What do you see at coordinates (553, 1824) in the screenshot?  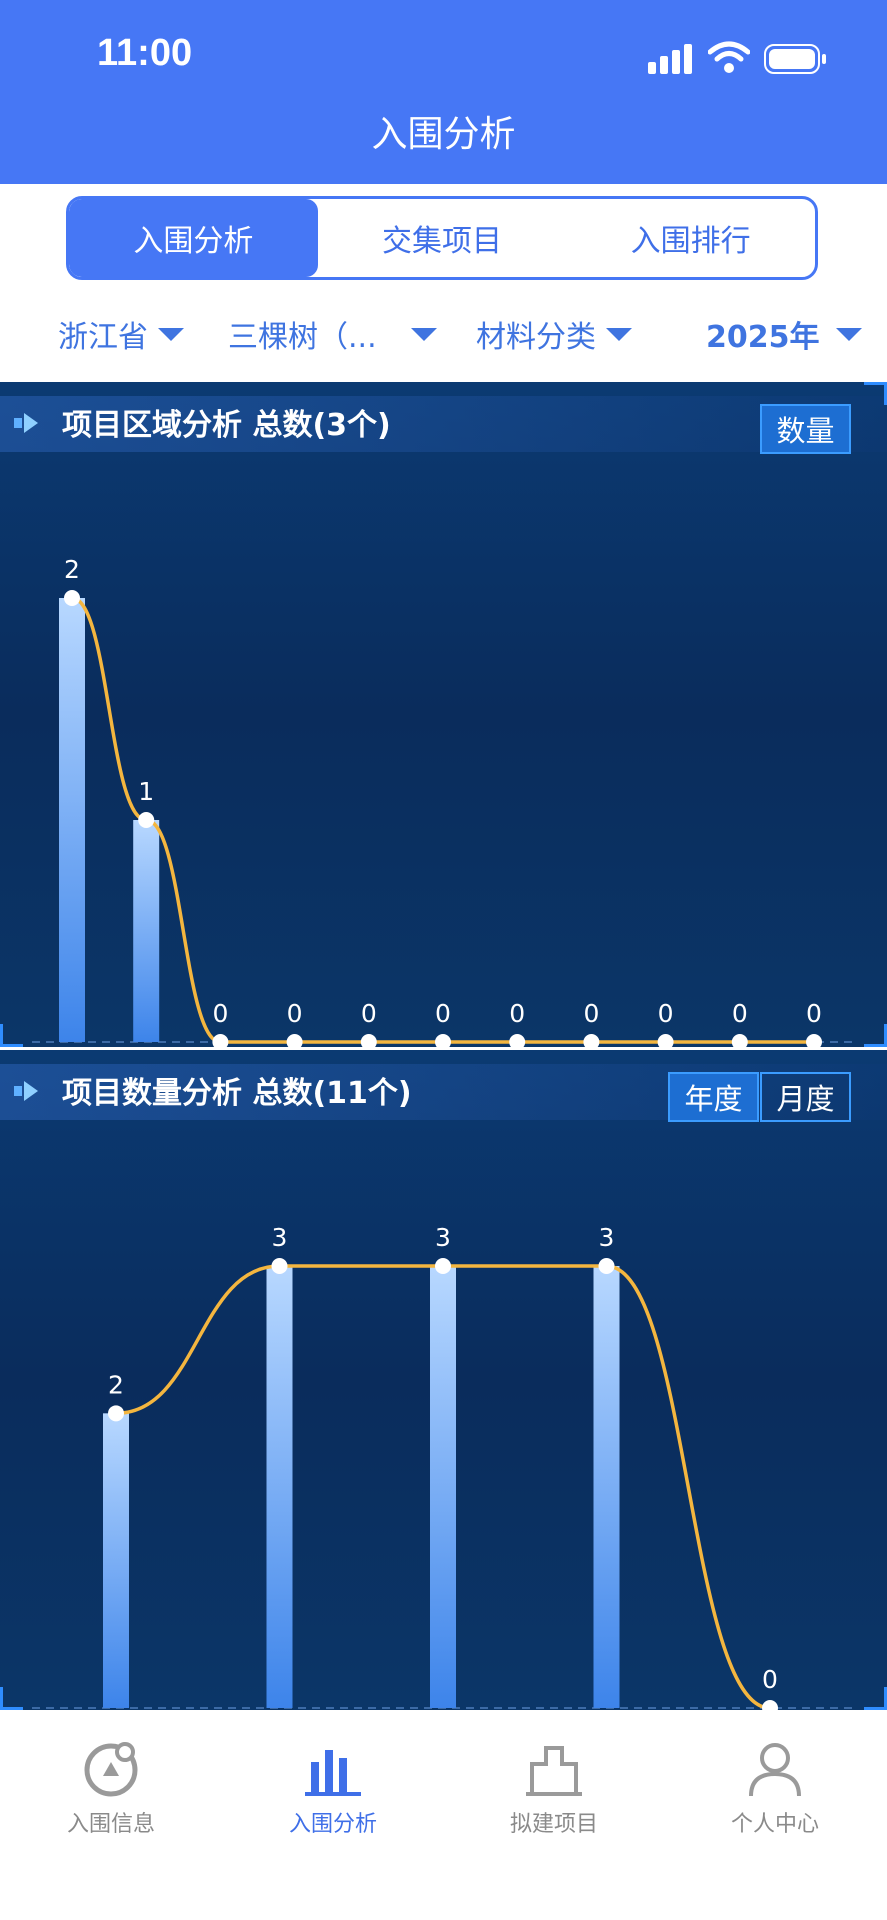 I see `tab-label: 拟建项目` at bounding box center [553, 1824].